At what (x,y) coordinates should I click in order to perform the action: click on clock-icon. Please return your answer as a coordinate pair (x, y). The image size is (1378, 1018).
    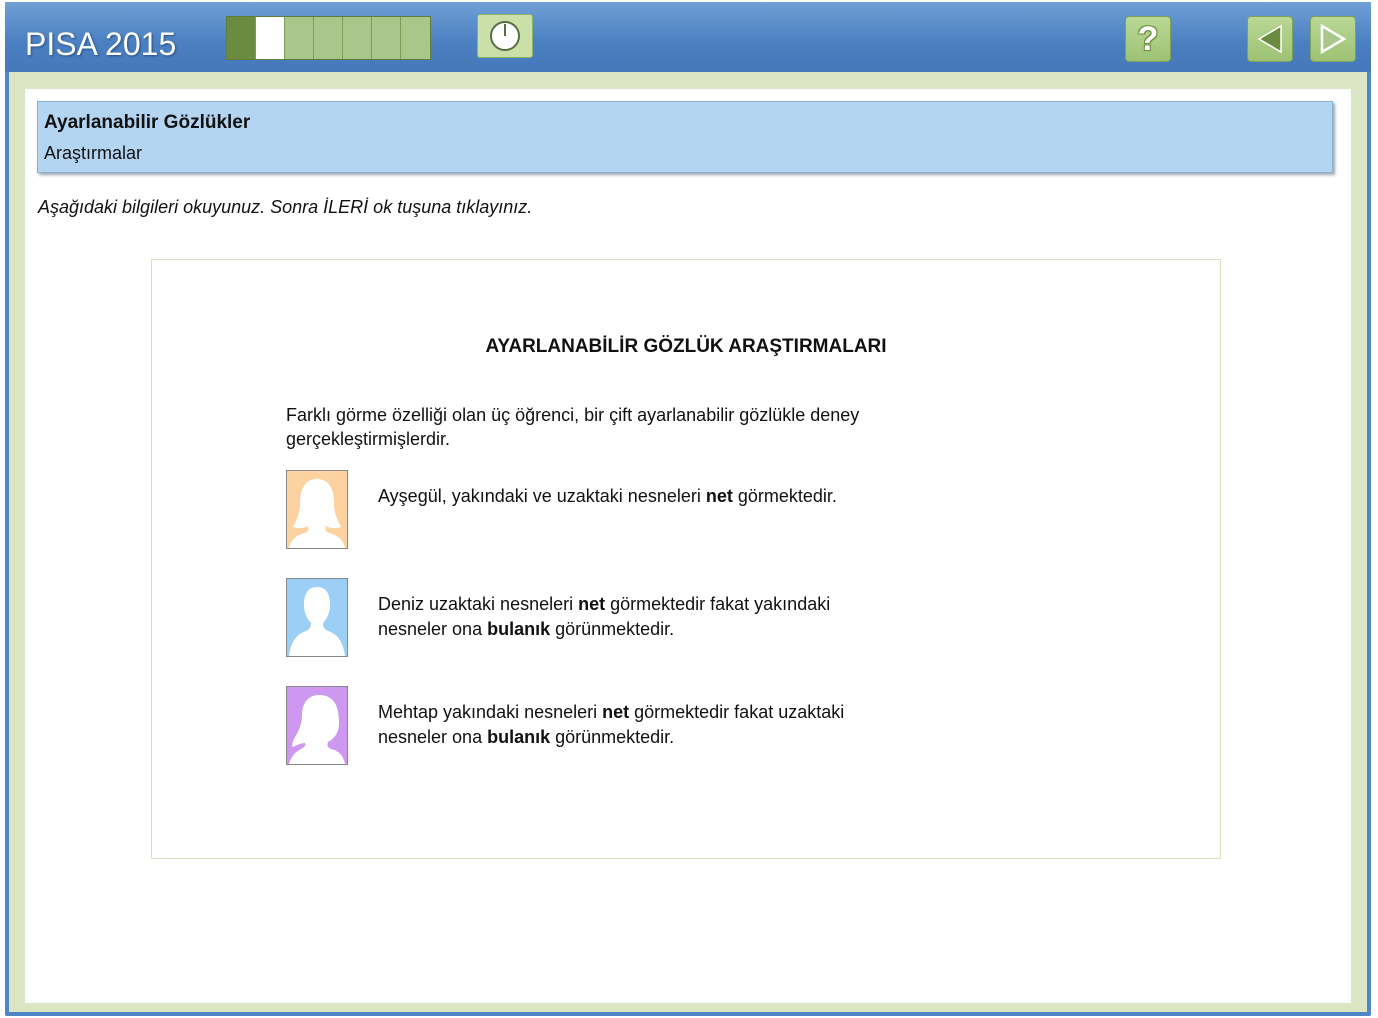
    Looking at the image, I should click on (505, 36).